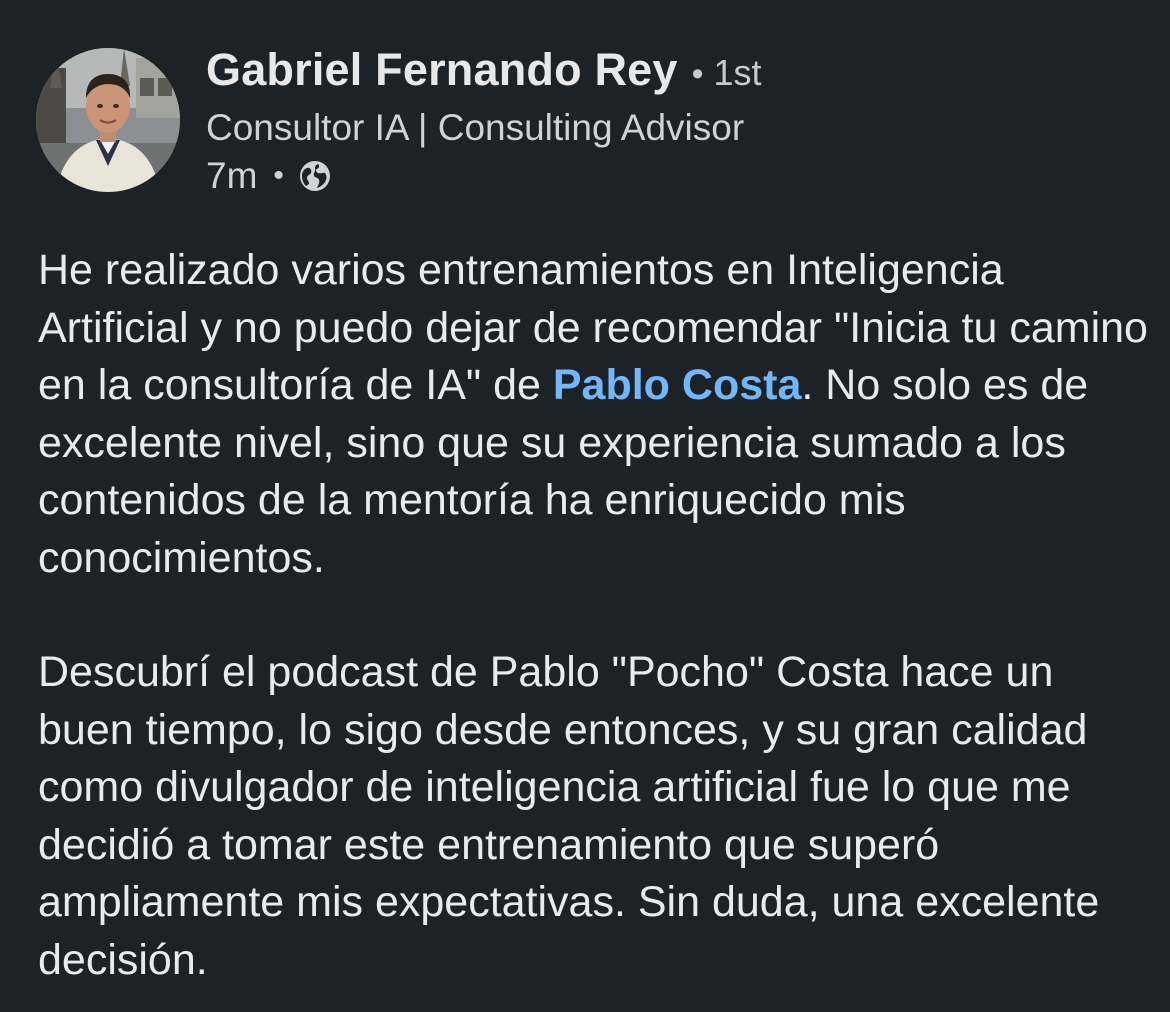 The image size is (1170, 1012). I want to click on author-name: Gabriel Fernando Rey, so click(442, 70).